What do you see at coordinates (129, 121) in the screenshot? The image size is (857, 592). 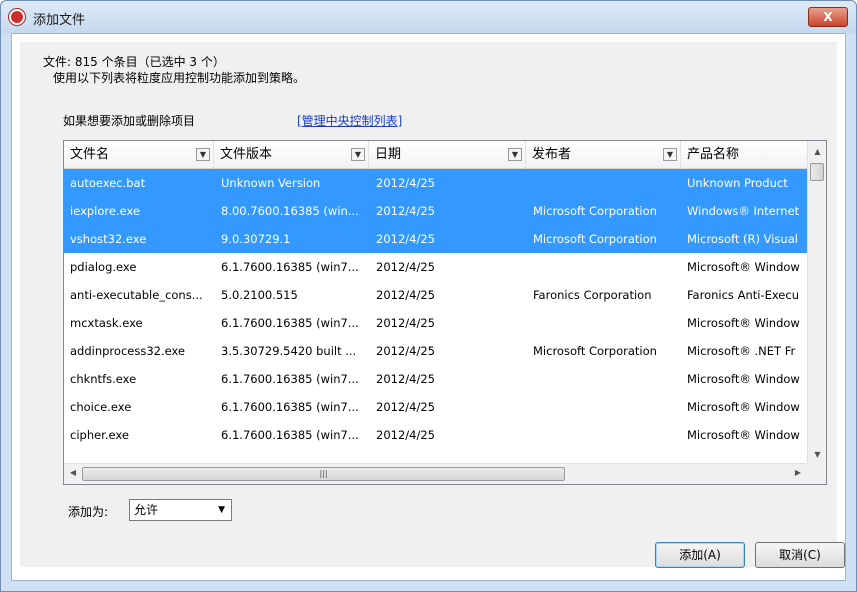 I see `edit-hint-text: 如果想要添加或删除项目` at bounding box center [129, 121].